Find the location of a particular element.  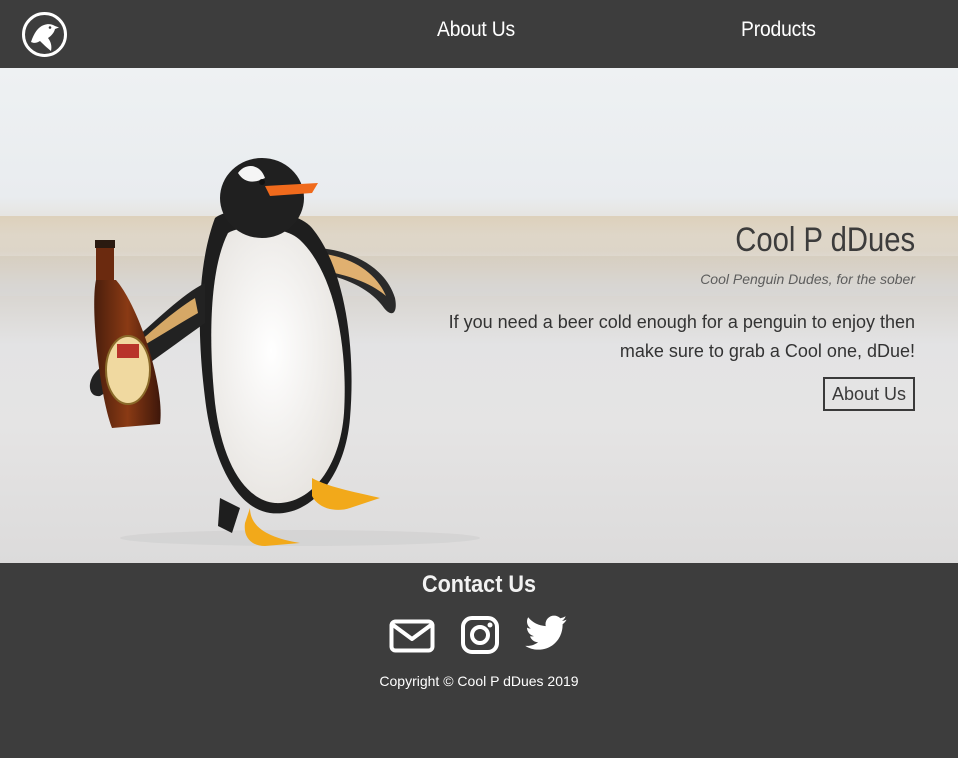

contact-us-heading: Contact Us is located at coordinates (479, 584).